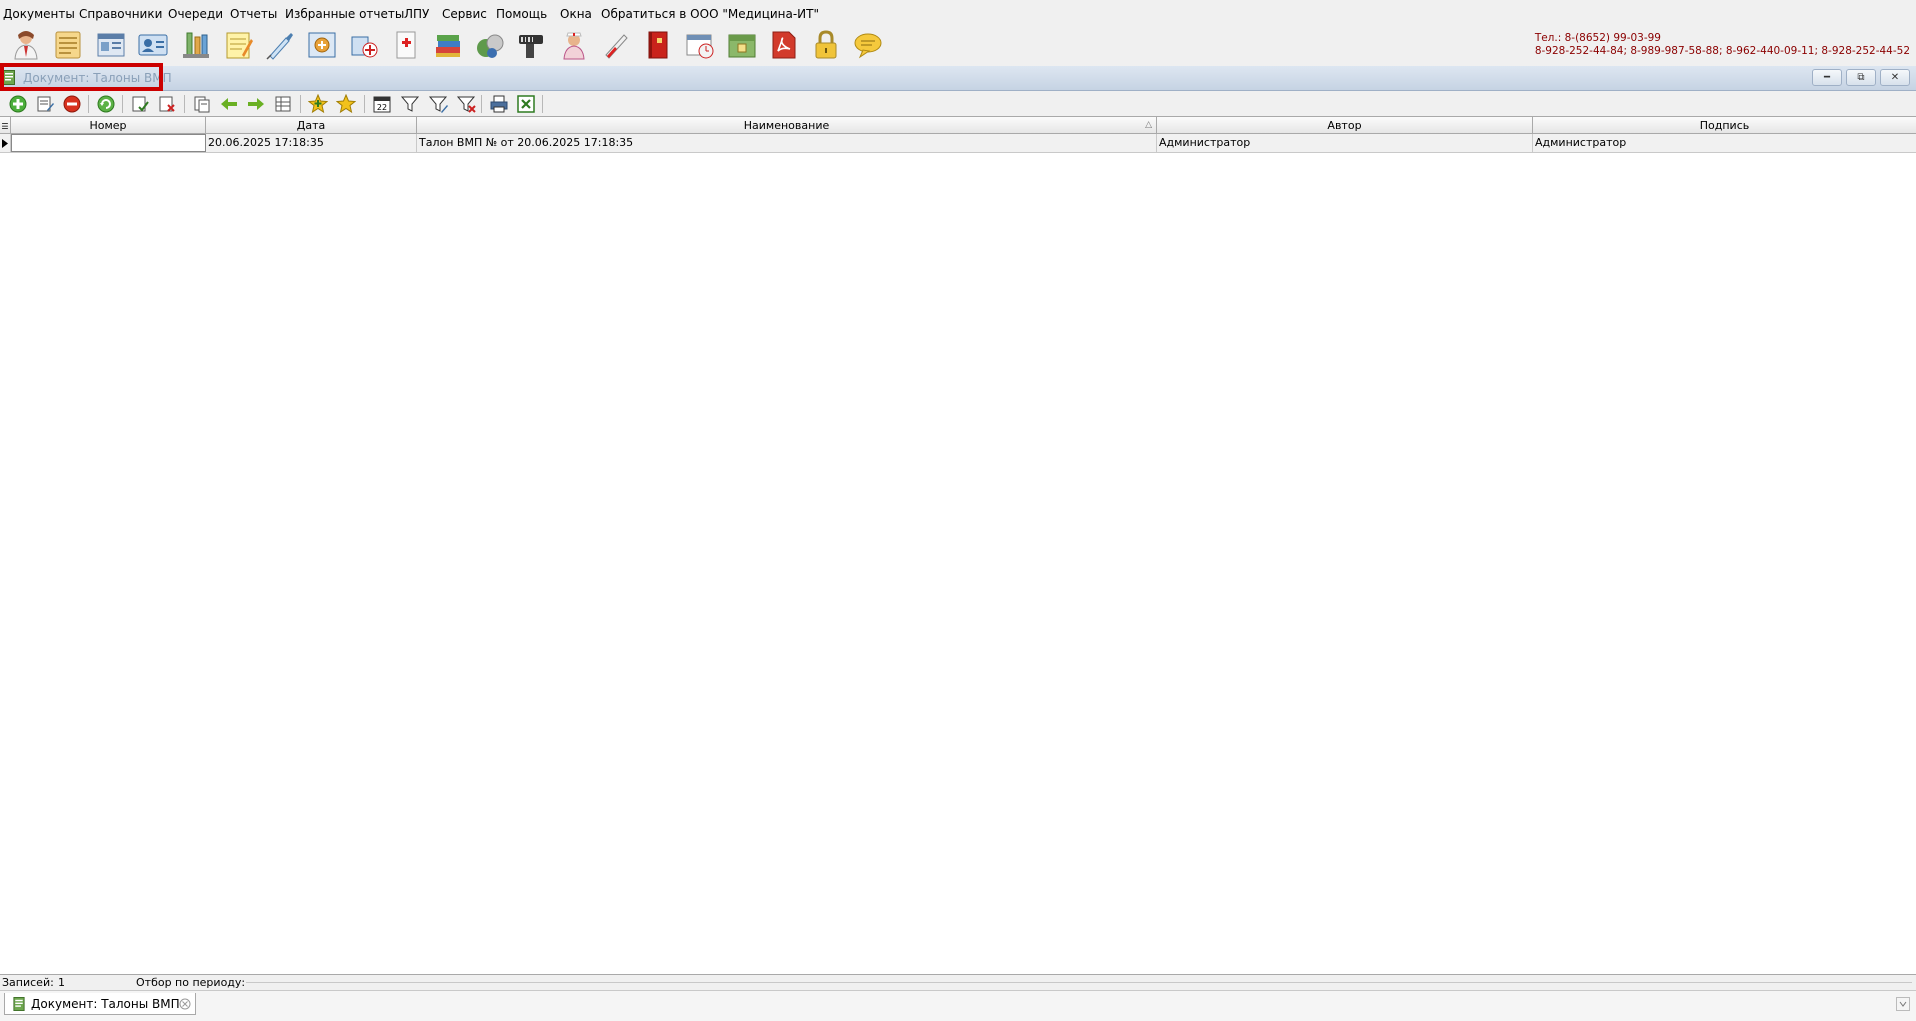 The image size is (1916, 1021). I want to click on check-icon, so click(140, 104).